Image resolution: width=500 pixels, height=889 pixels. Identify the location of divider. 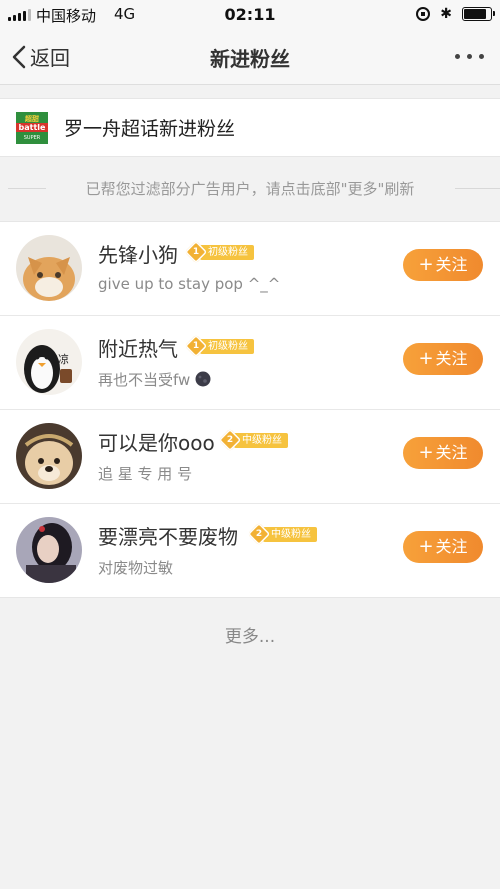
(477, 188).